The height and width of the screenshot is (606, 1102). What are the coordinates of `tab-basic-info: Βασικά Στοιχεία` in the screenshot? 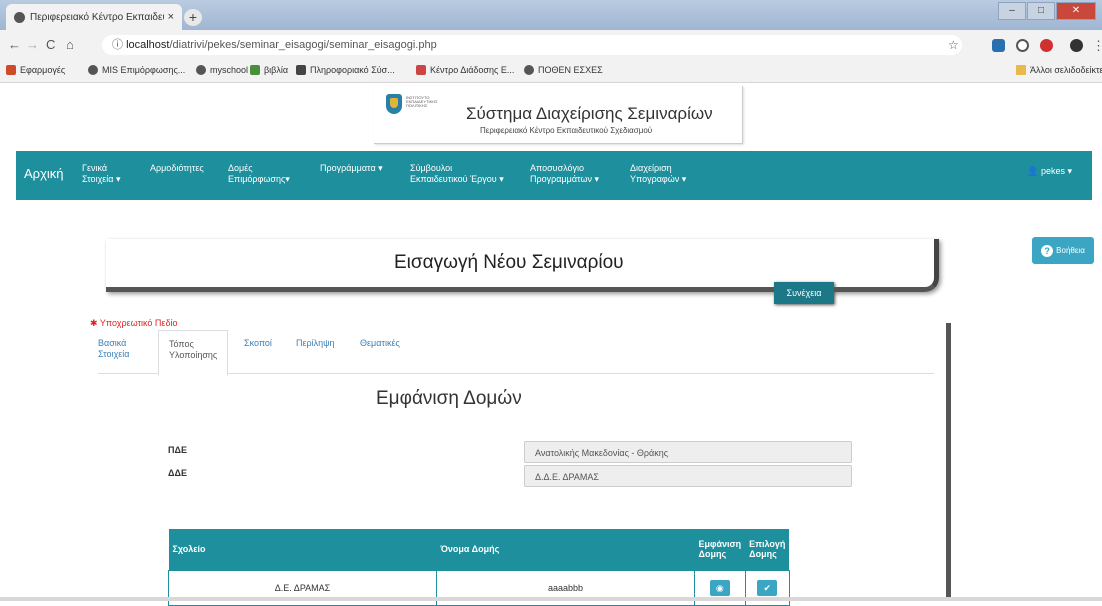 It's located at (114, 349).